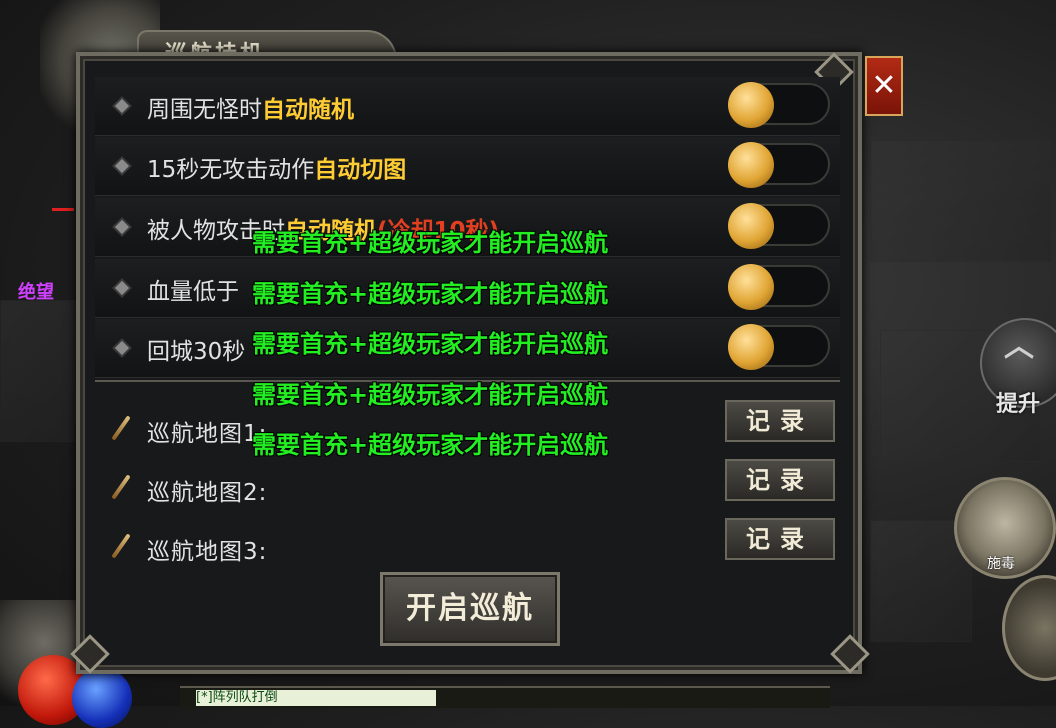 The width and height of the screenshot is (1056, 728). What do you see at coordinates (36, 292) in the screenshot?
I see `player-name: 绝望` at bounding box center [36, 292].